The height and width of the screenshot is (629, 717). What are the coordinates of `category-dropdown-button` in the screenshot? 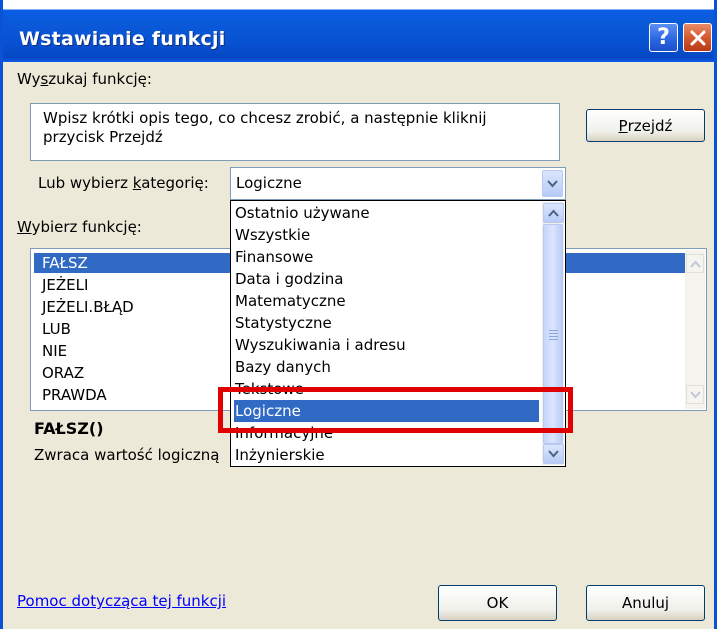 It's located at (552, 183).